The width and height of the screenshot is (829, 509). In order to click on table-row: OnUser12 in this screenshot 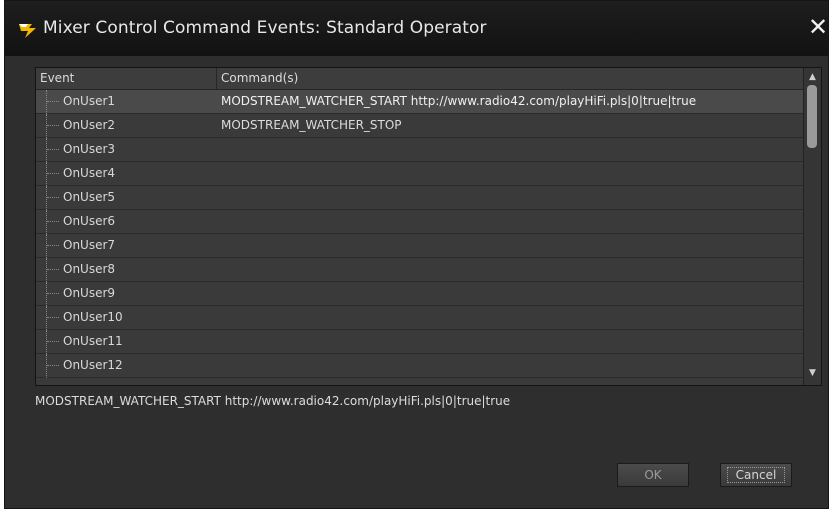, I will do `click(420, 366)`.